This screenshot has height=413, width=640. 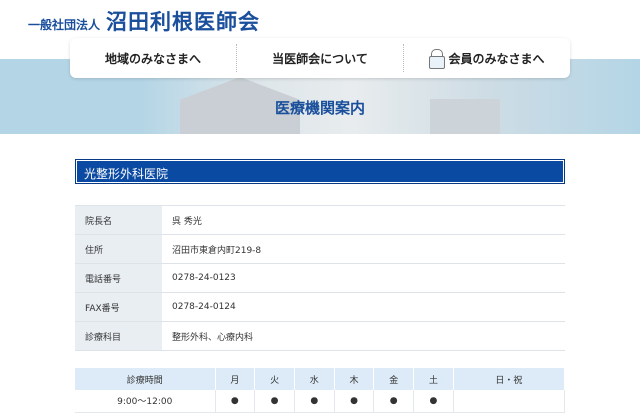 I want to click on header-cell: 診療時間, so click(x=145, y=379).